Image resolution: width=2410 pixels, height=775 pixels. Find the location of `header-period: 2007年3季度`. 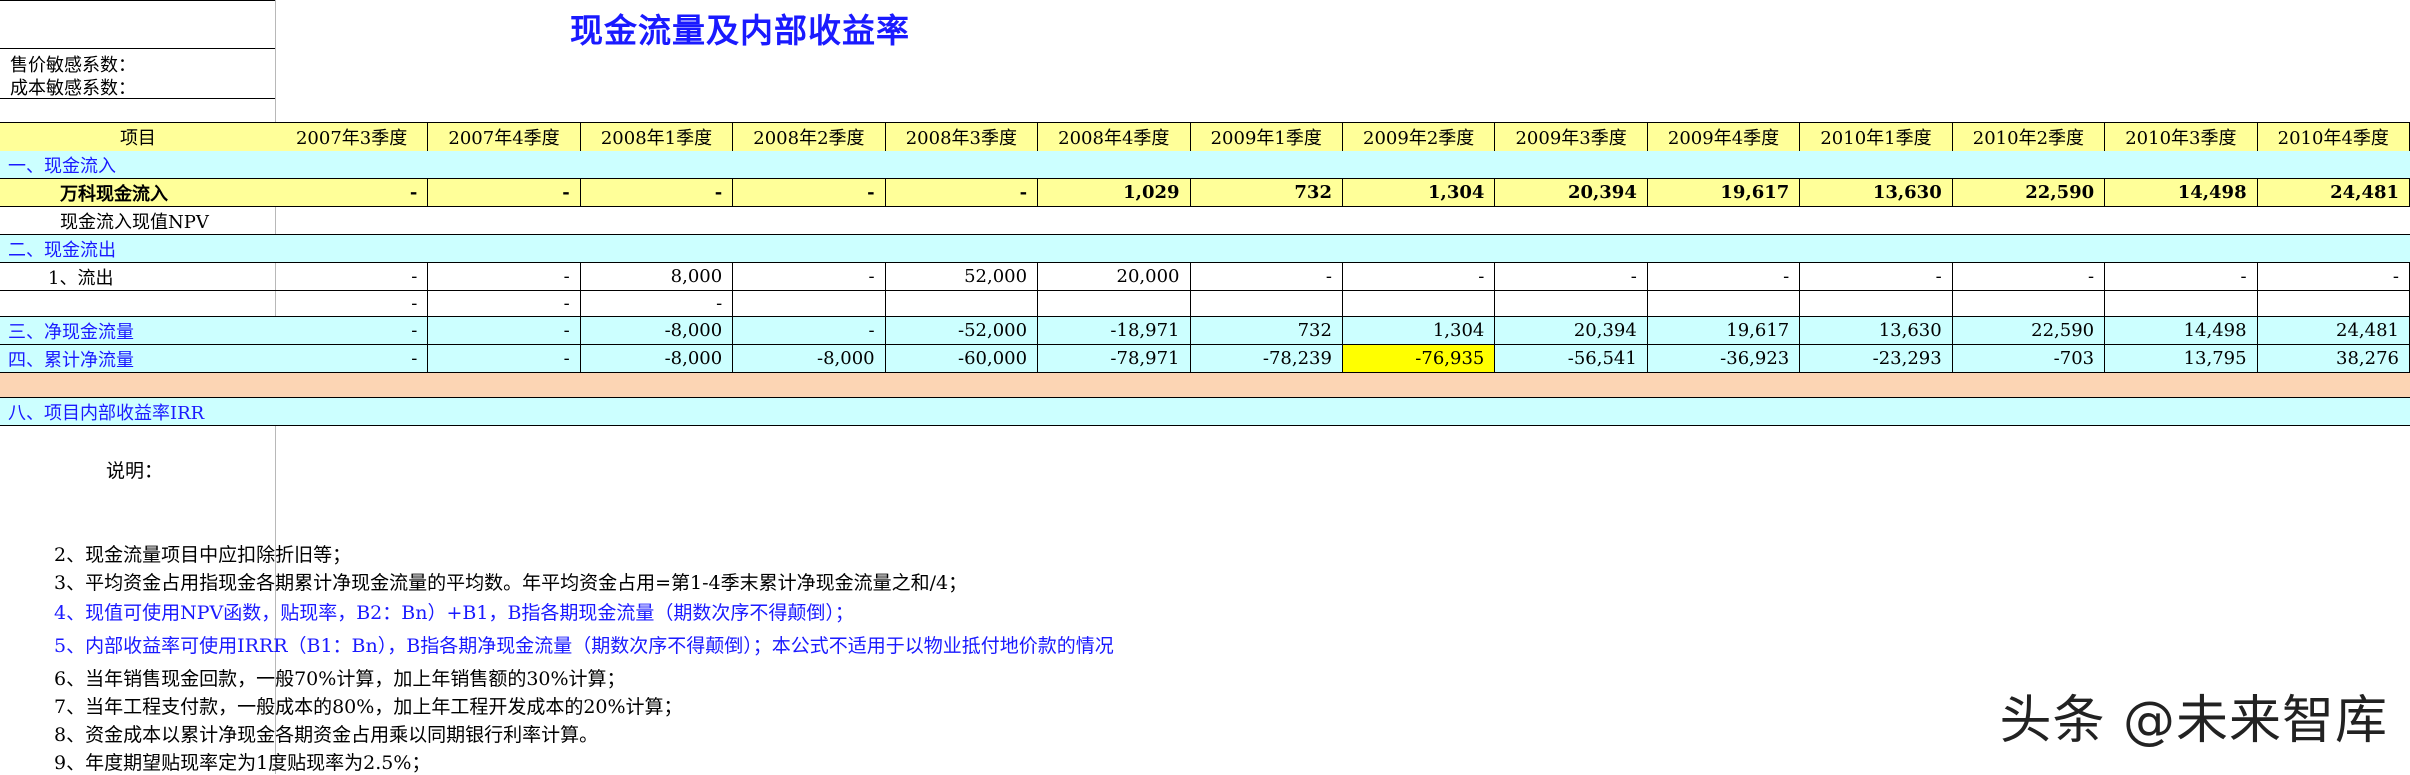

header-period: 2007年3季度 is located at coordinates (352, 137).